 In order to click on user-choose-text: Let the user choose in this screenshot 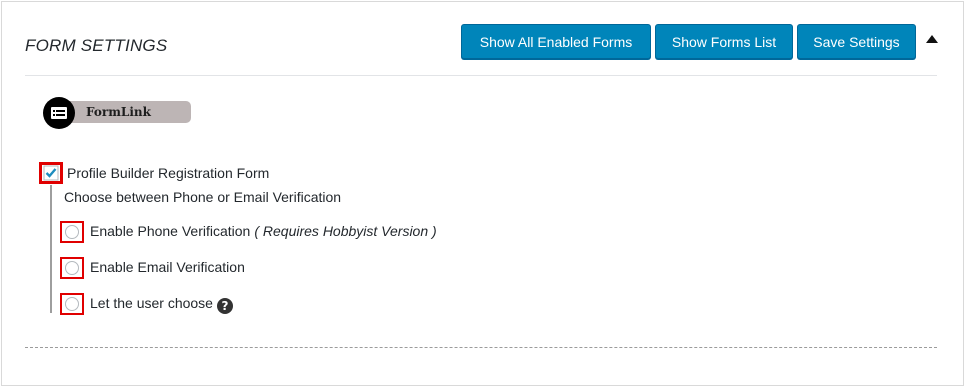, I will do `click(151, 303)`.